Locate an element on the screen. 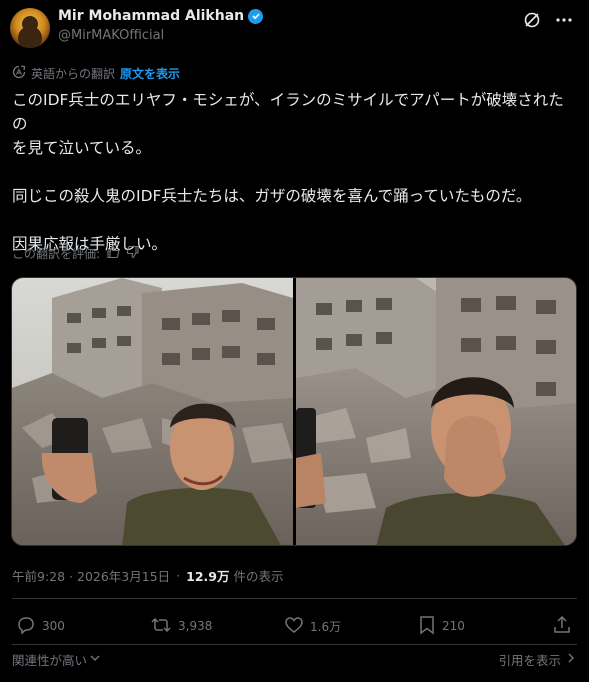  bookmark-icon is located at coordinates (427, 626).